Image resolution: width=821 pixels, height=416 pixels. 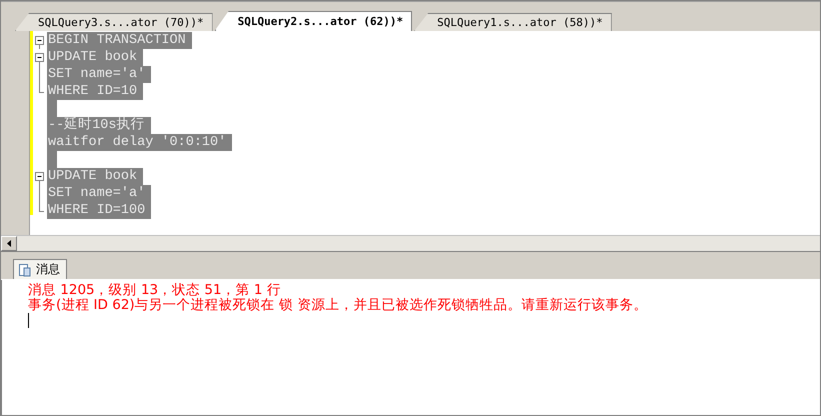 What do you see at coordinates (313, 21) in the screenshot?
I see `document-tab: SQLQuery2.s...ator (62))*` at bounding box center [313, 21].